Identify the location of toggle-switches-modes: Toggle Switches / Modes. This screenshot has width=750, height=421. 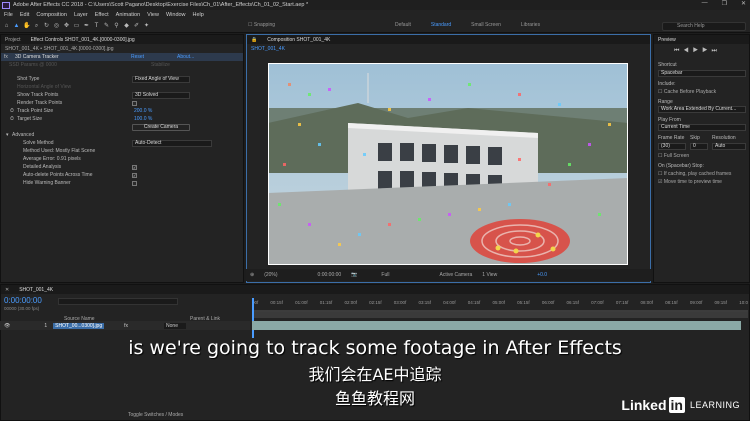
(155, 415).